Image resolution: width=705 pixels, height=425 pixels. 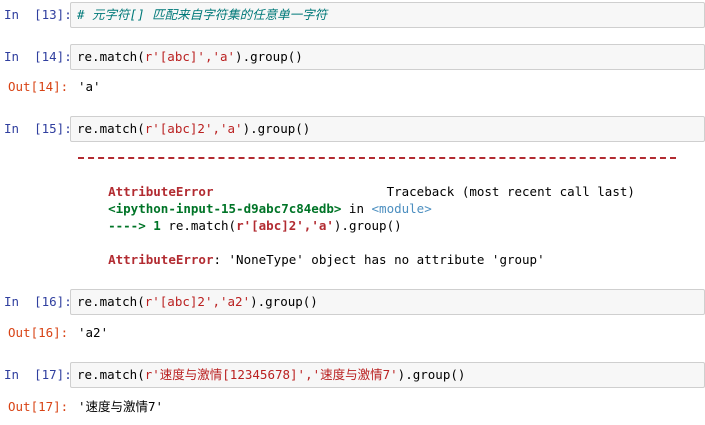 I want to click on output-14: Out[14]: 'a', so click(x=352, y=86).